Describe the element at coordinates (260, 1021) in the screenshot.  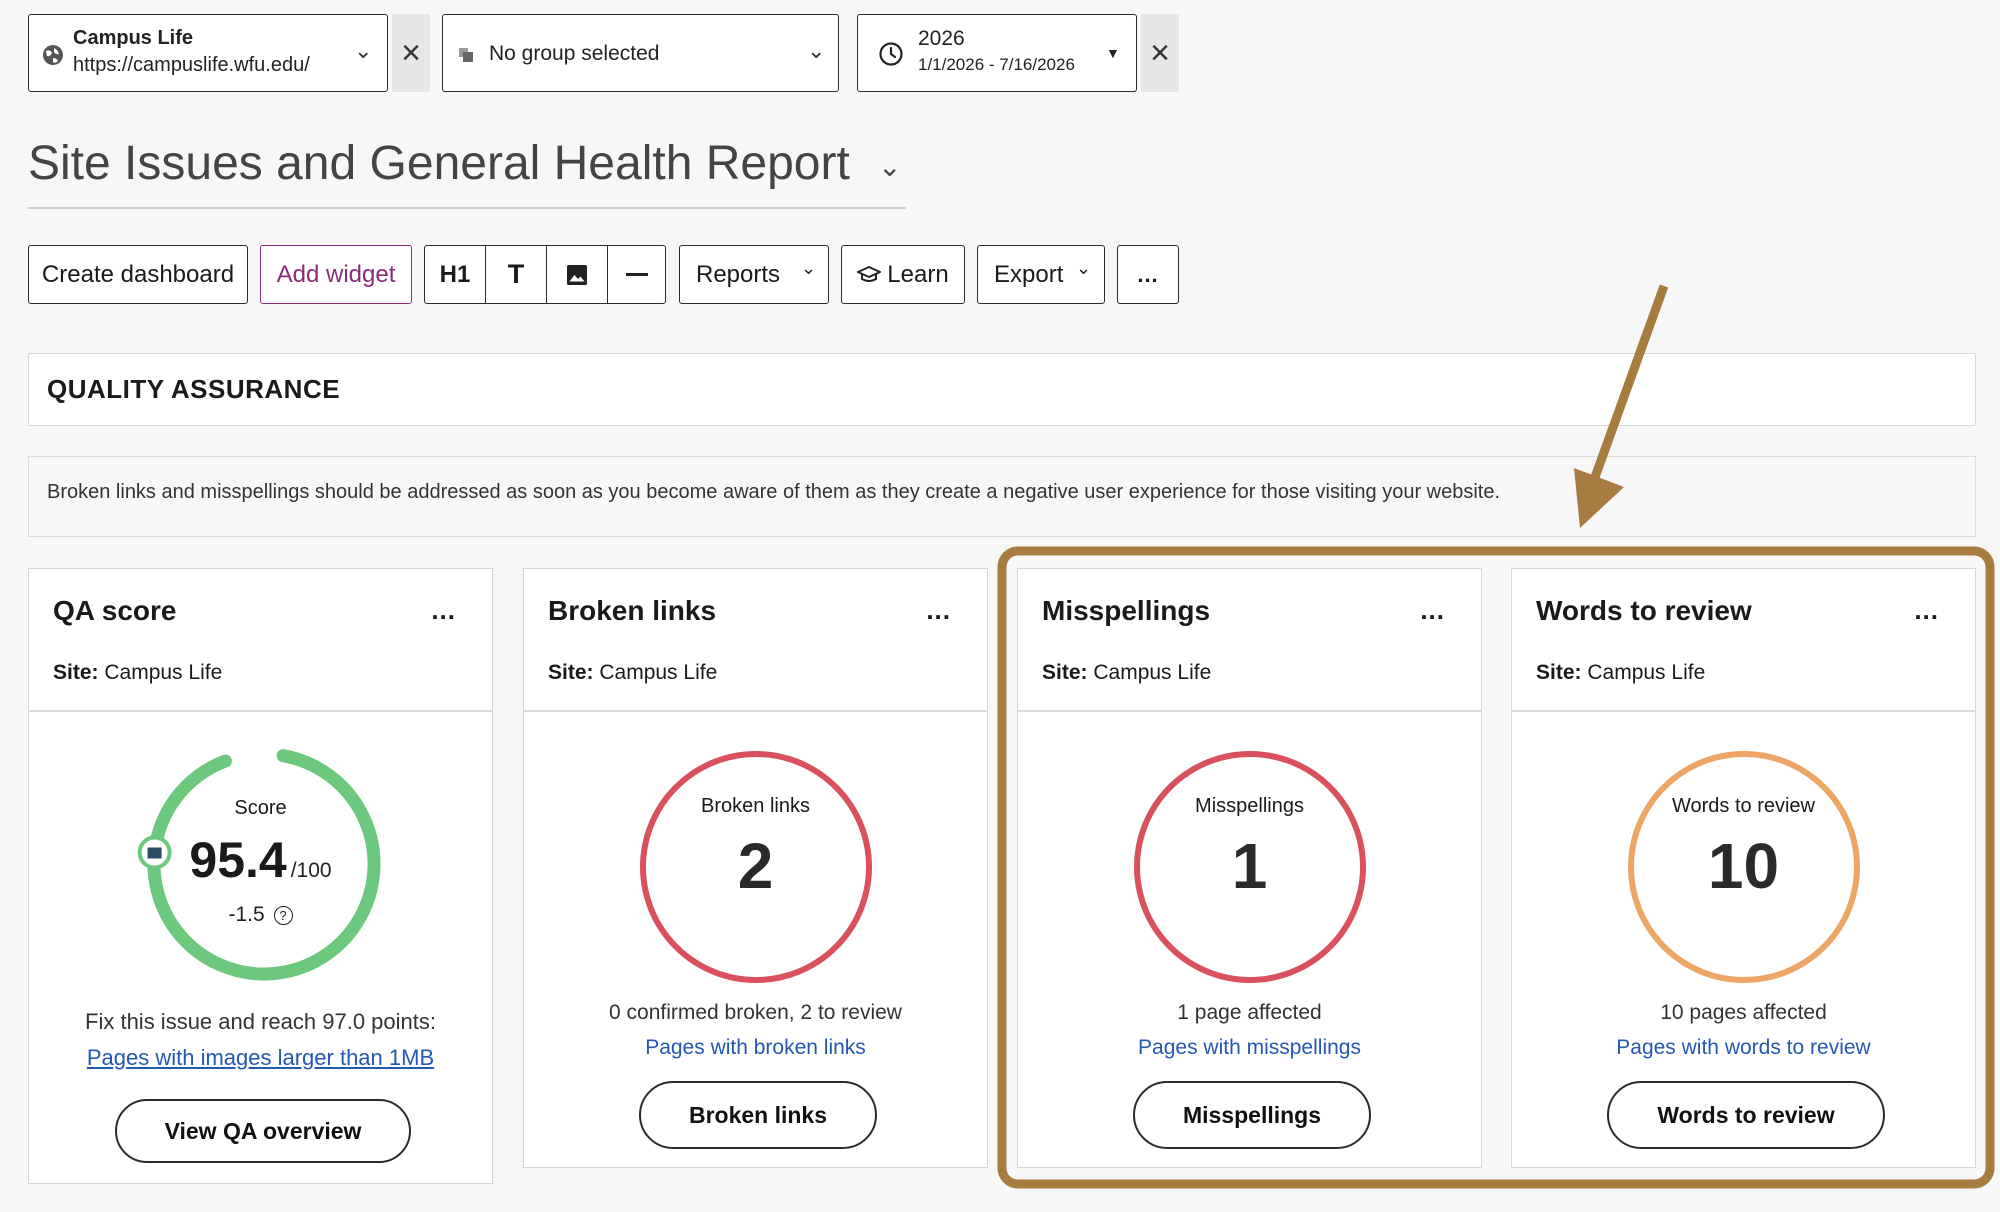
I see `widget-text: Fix this issue and reach 97.0 points:` at that location.